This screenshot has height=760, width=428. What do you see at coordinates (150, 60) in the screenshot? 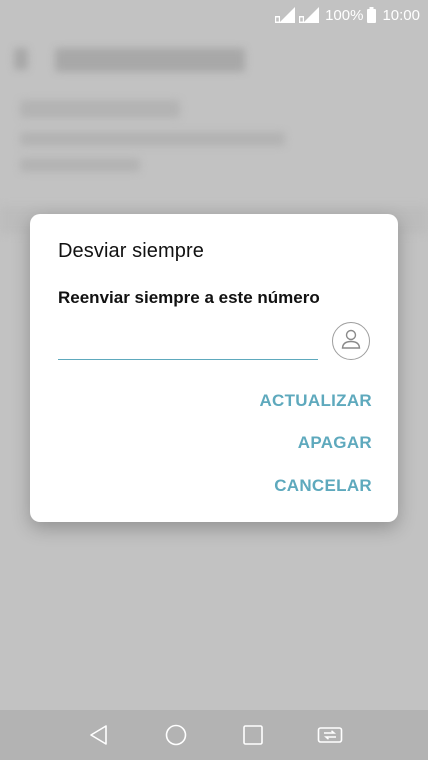
I see `blurred-header-title` at bounding box center [150, 60].